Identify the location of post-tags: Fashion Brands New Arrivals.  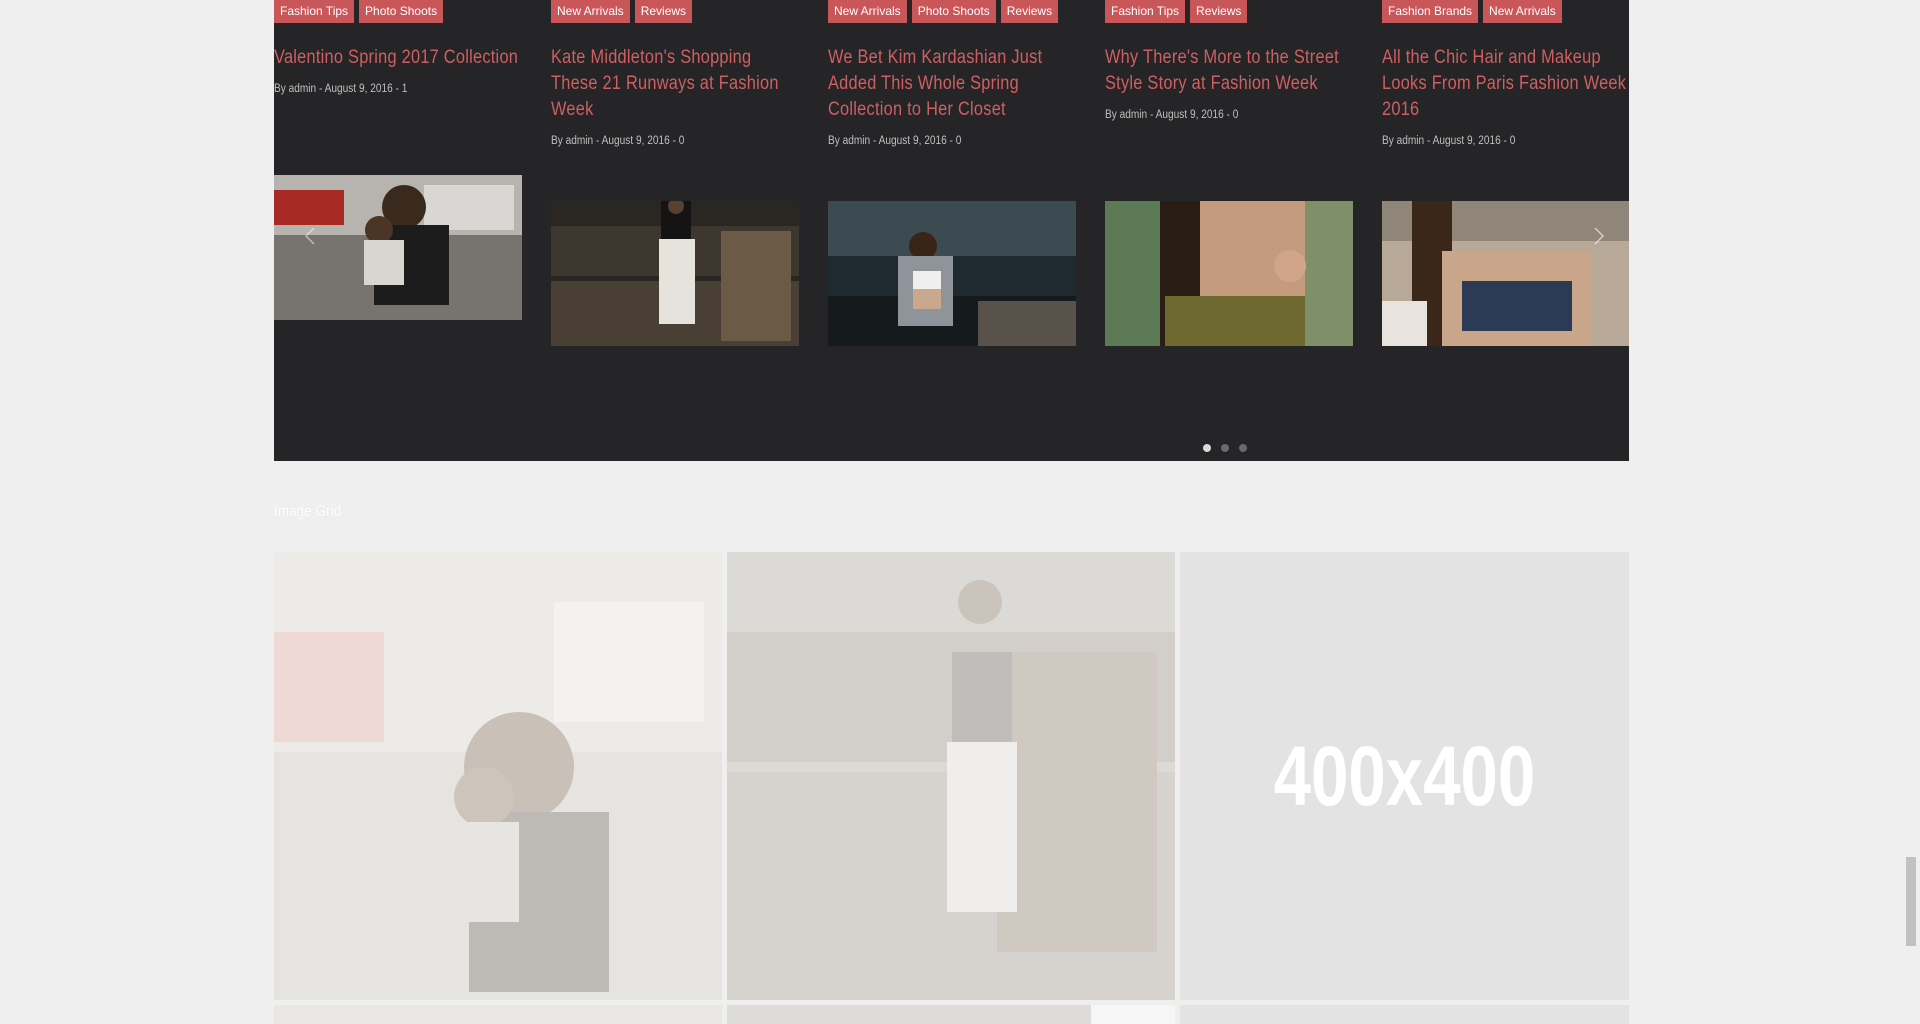
(1506, 11).